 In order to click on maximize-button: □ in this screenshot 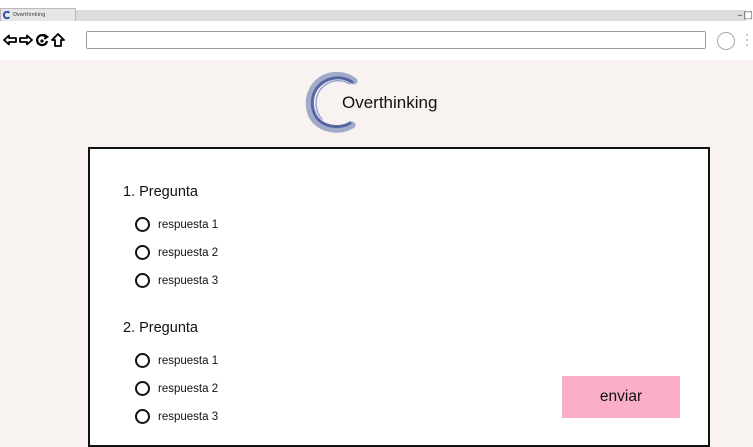, I will do `click(748, 15)`.